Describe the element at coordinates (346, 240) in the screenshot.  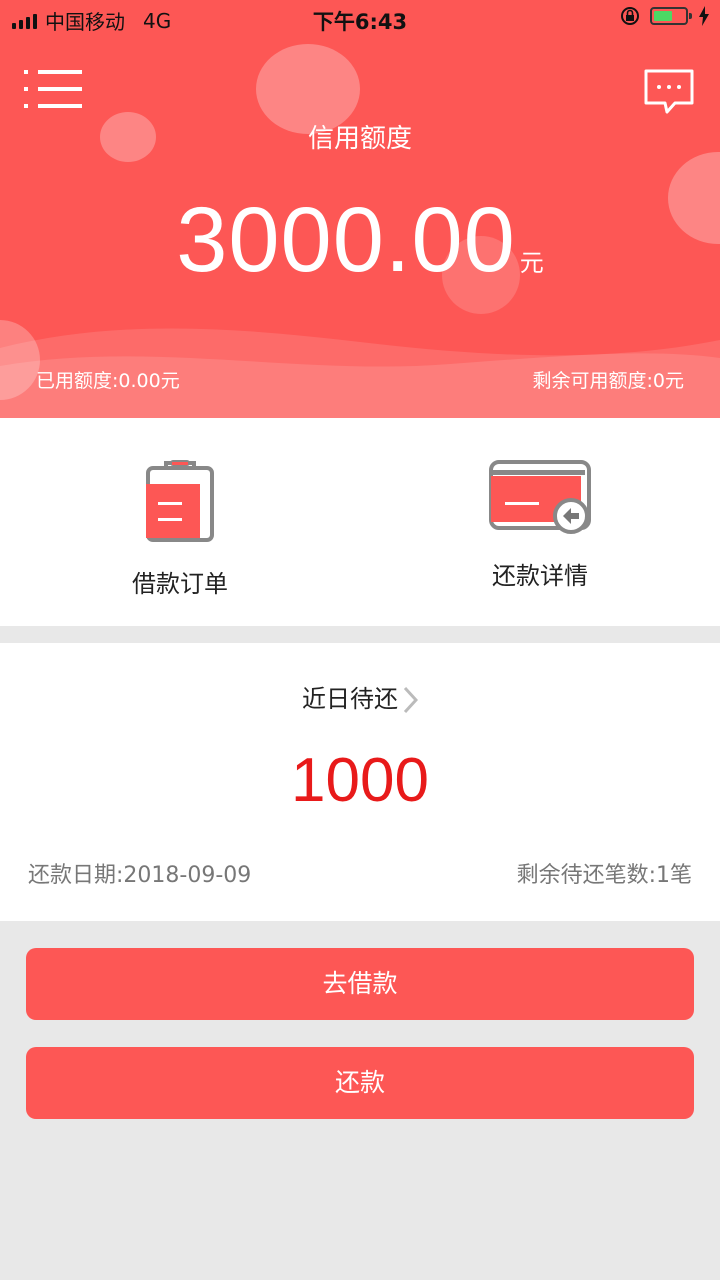
I see `credit-amount-value: 3000.00` at that location.